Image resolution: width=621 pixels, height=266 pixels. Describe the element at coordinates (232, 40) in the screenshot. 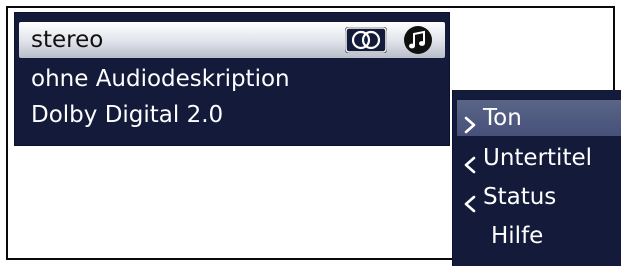

I see `audio-option-stereo: stereo` at that location.